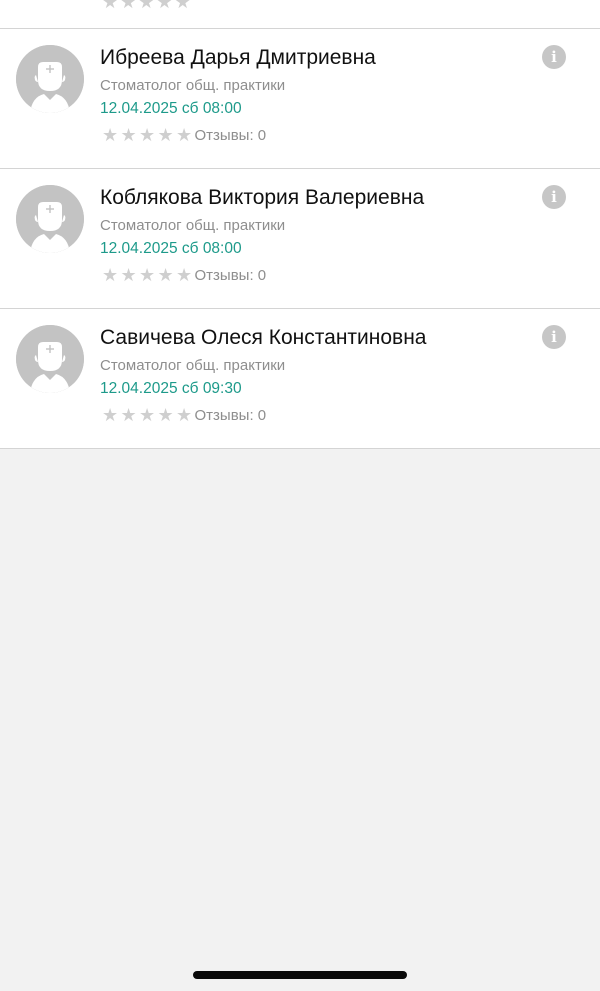  Describe the element at coordinates (300, 975) in the screenshot. I see `home-indicator` at that location.